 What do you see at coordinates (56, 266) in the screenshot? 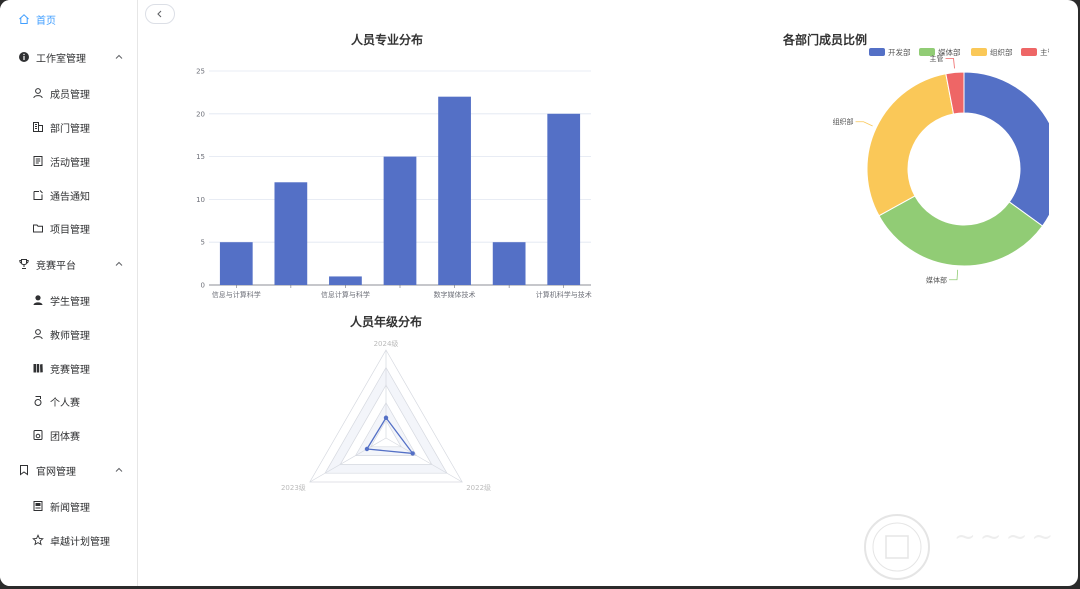
I see `sidebar-group-label: 竞赛平台` at bounding box center [56, 266].